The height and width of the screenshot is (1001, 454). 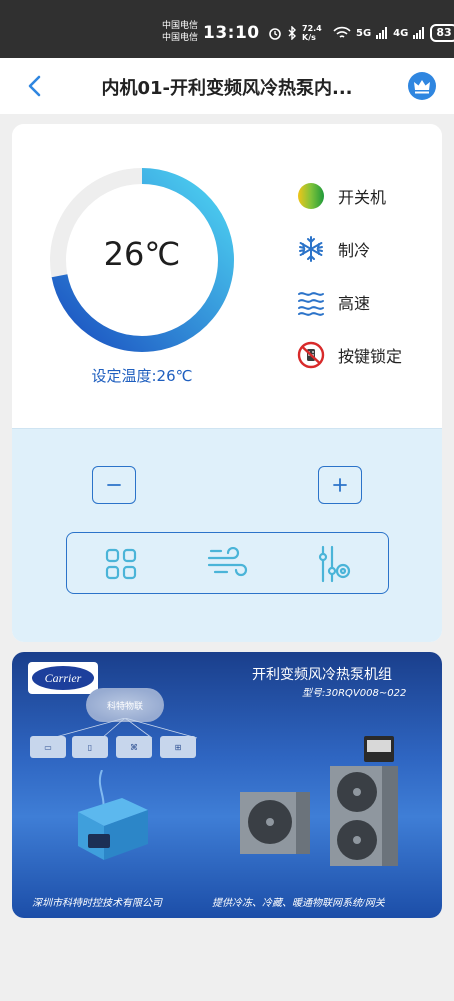 I want to click on wifi-icon, so click(x=342, y=32).